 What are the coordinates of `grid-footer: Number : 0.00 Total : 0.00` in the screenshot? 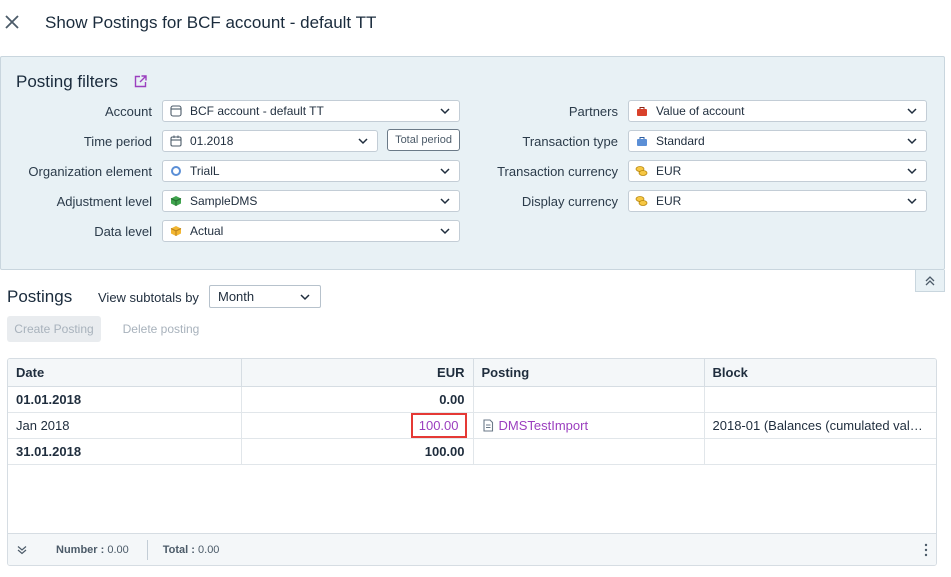 It's located at (472, 549).